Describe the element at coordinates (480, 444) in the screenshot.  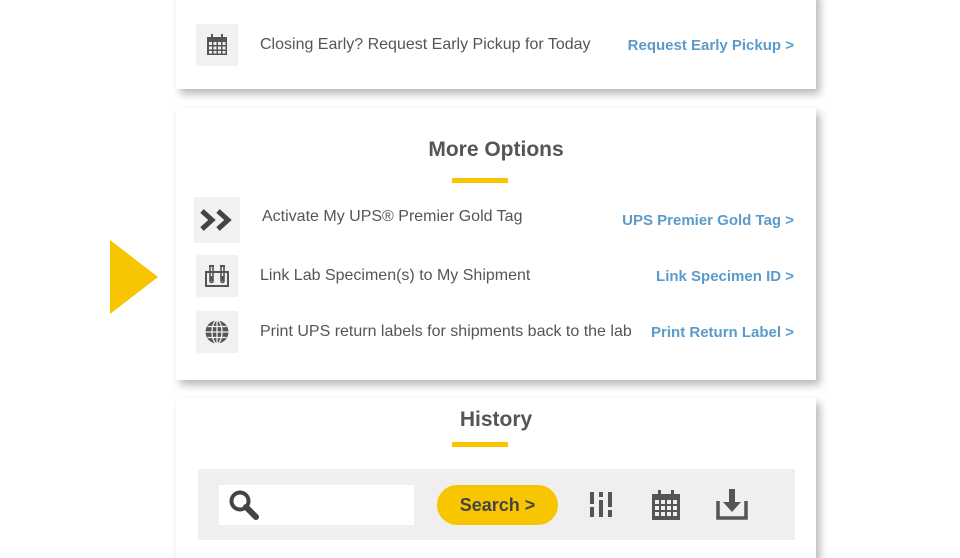
I see `history-title-underline` at that location.